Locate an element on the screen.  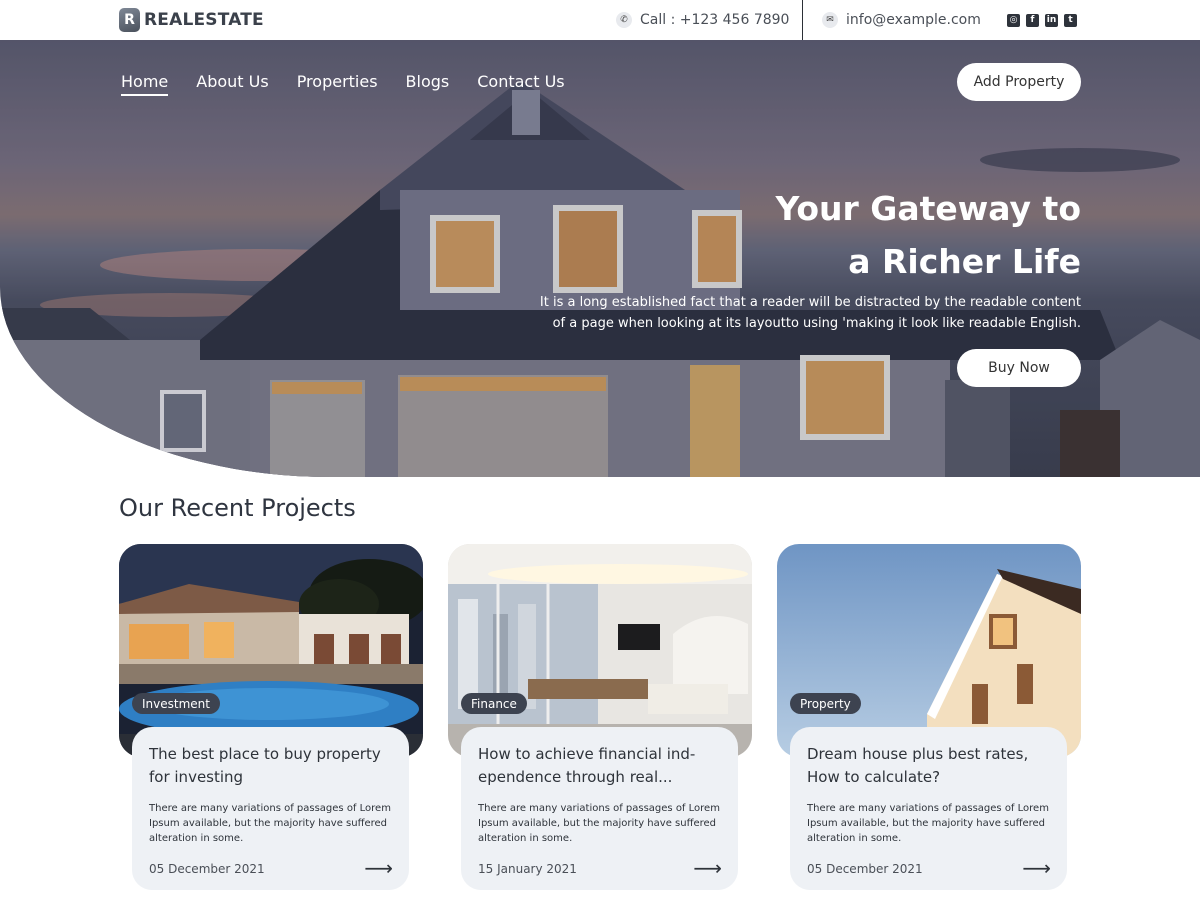
office-interior-image is located at coordinates (600, 650).